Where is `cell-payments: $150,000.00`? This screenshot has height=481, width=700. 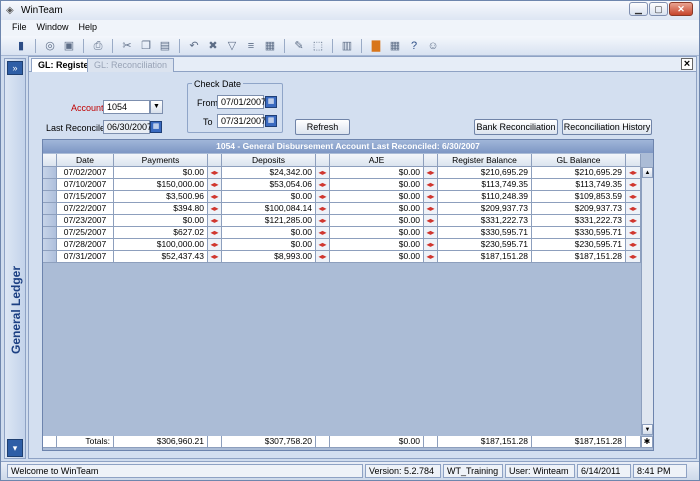 cell-payments: $150,000.00 is located at coordinates (161, 185).